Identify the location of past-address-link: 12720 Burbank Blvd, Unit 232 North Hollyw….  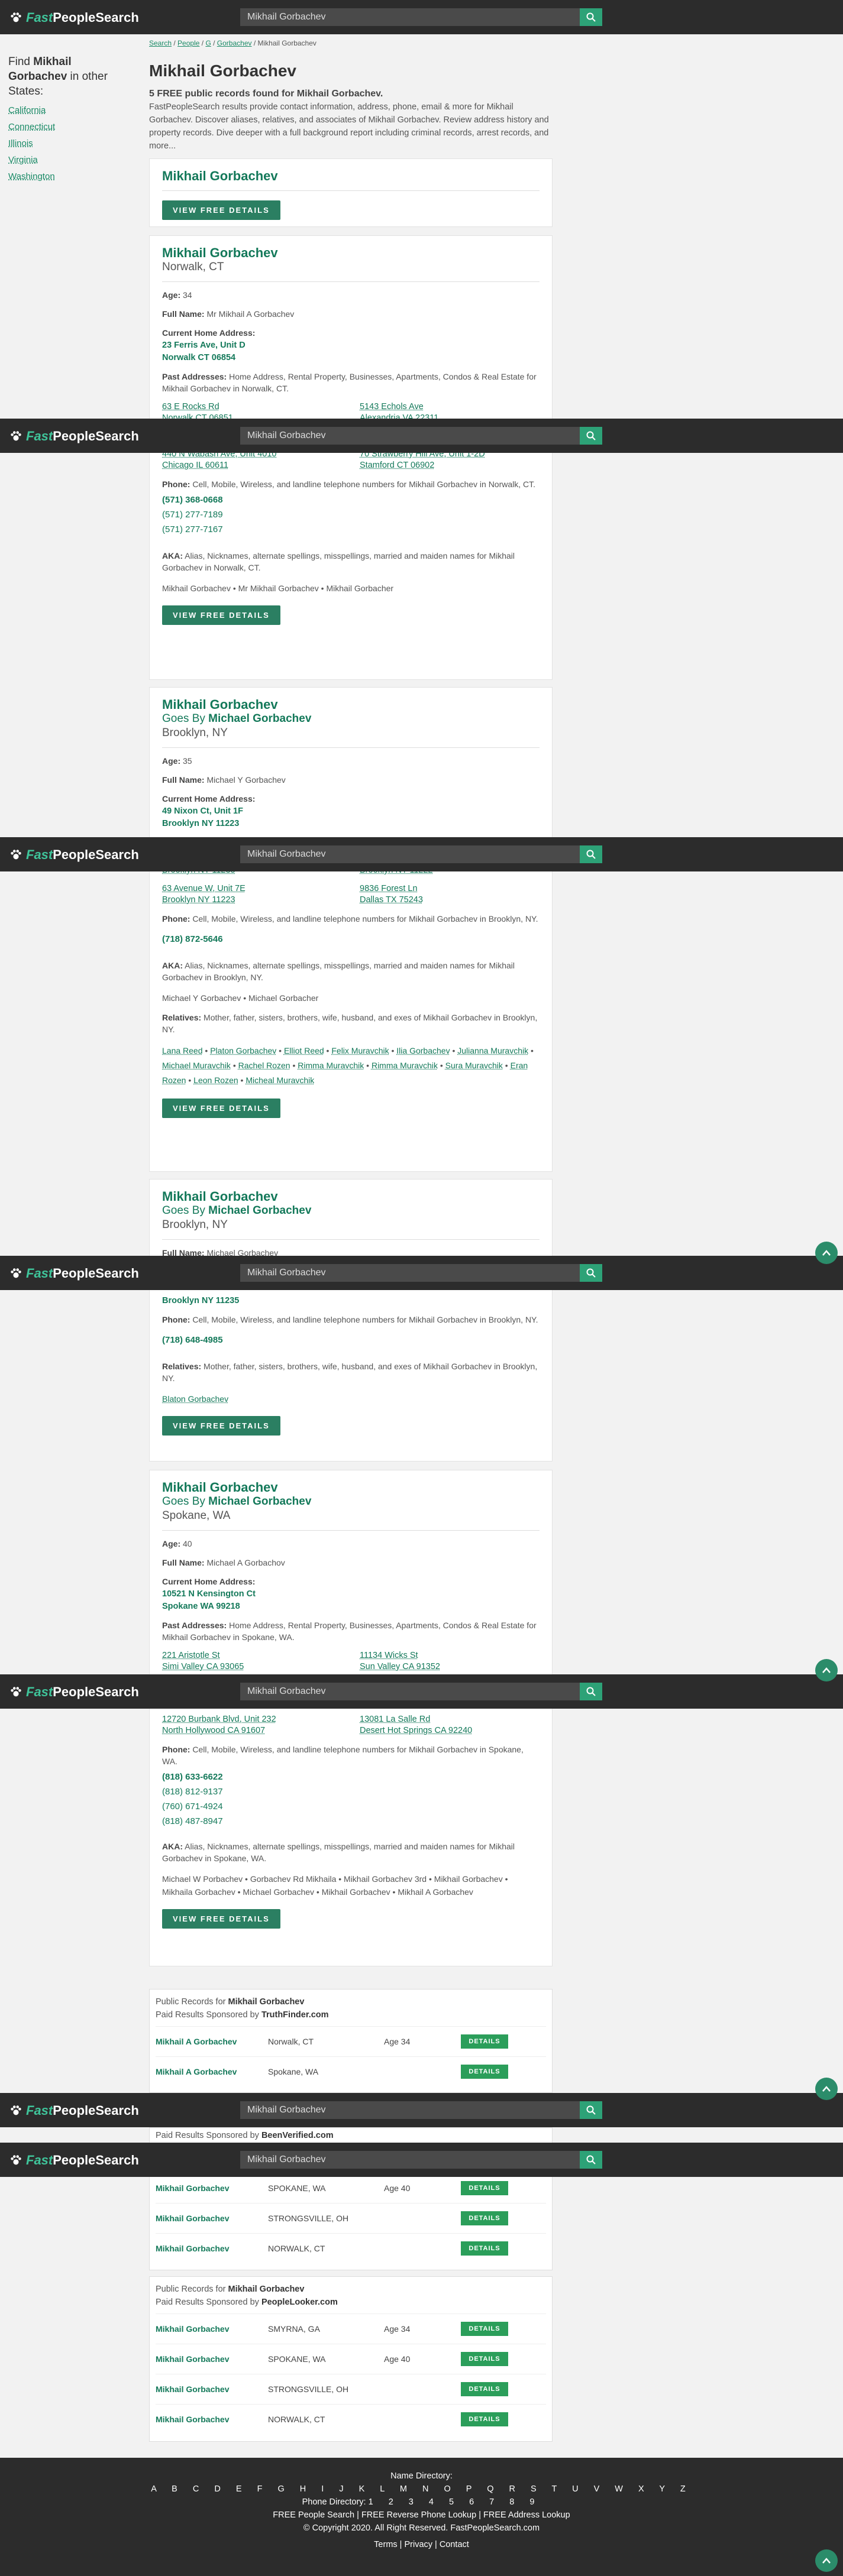
(261, 1725).